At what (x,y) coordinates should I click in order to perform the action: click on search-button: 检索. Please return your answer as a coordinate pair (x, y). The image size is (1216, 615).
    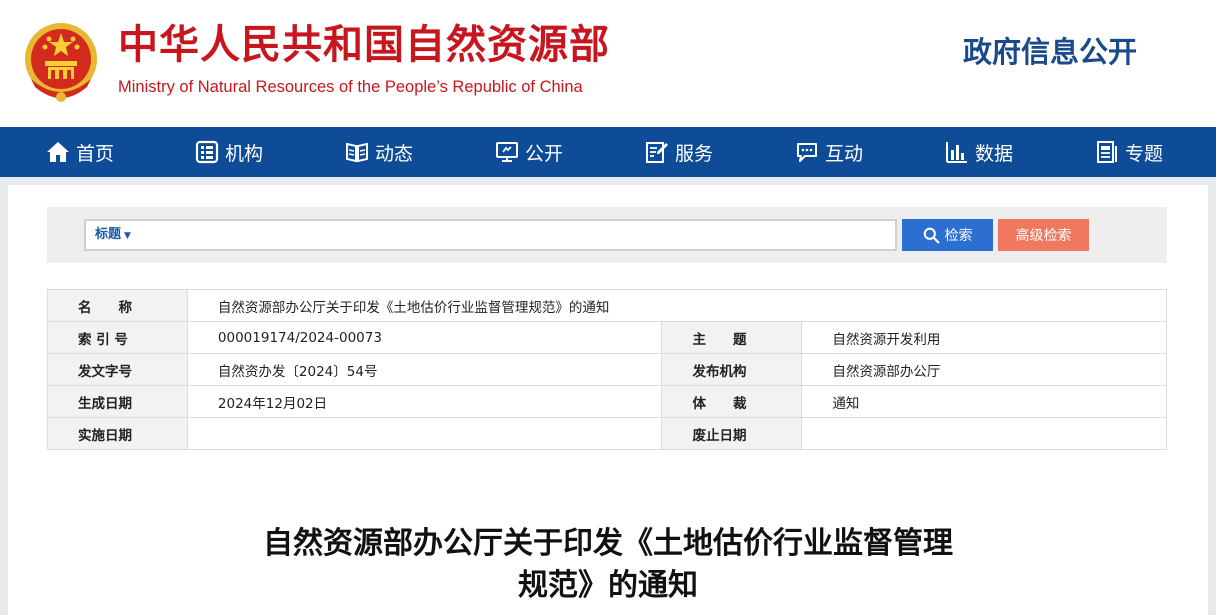
    Looking at the image, I should click on (947, 235).